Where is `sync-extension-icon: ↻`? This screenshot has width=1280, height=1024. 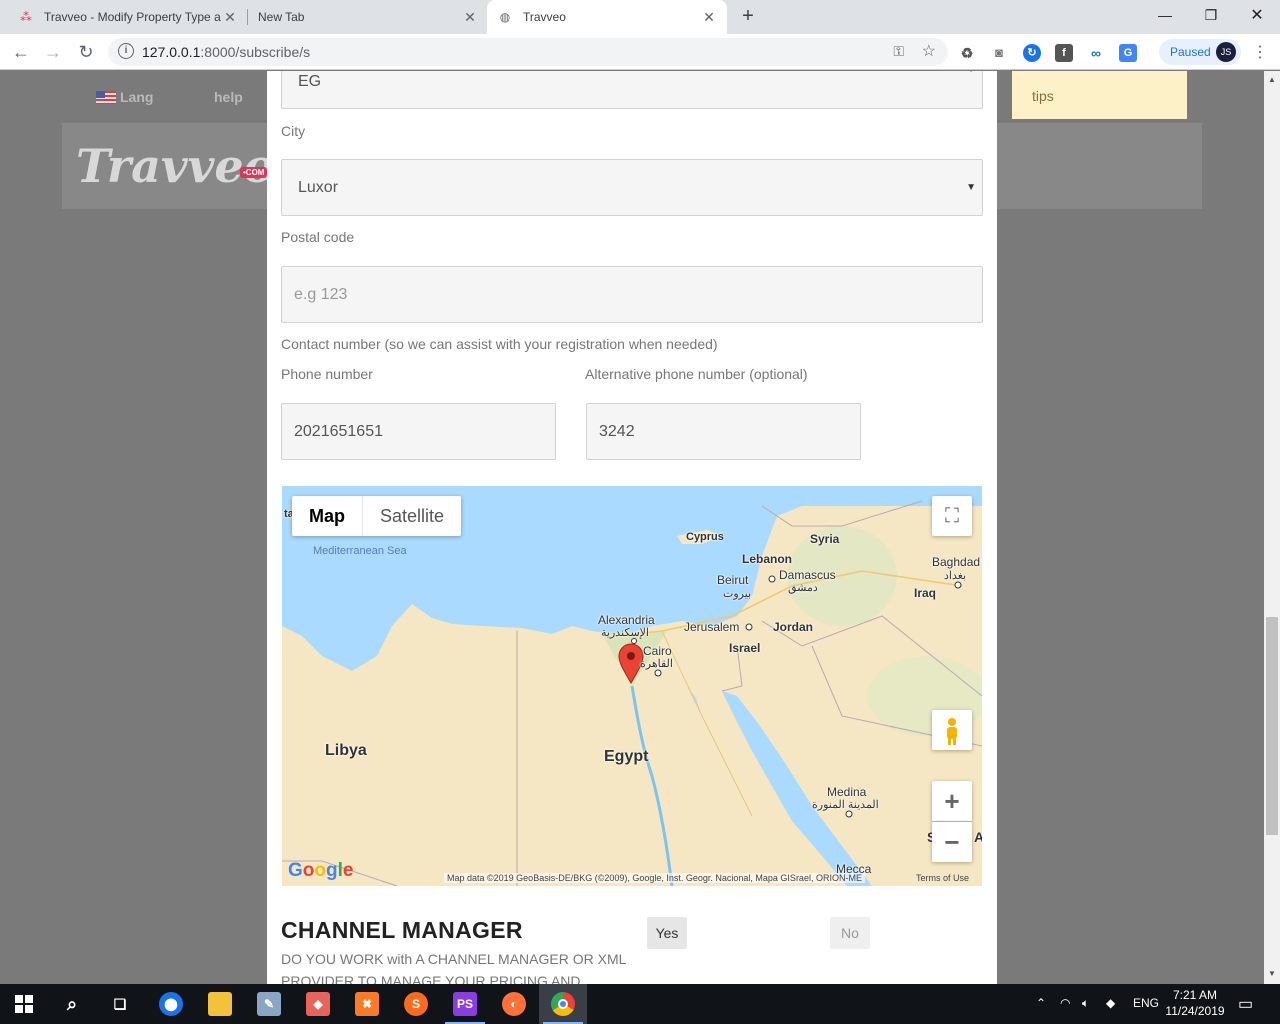
sync-extension-icon: ↻ is located at coordinates (1032, 53).